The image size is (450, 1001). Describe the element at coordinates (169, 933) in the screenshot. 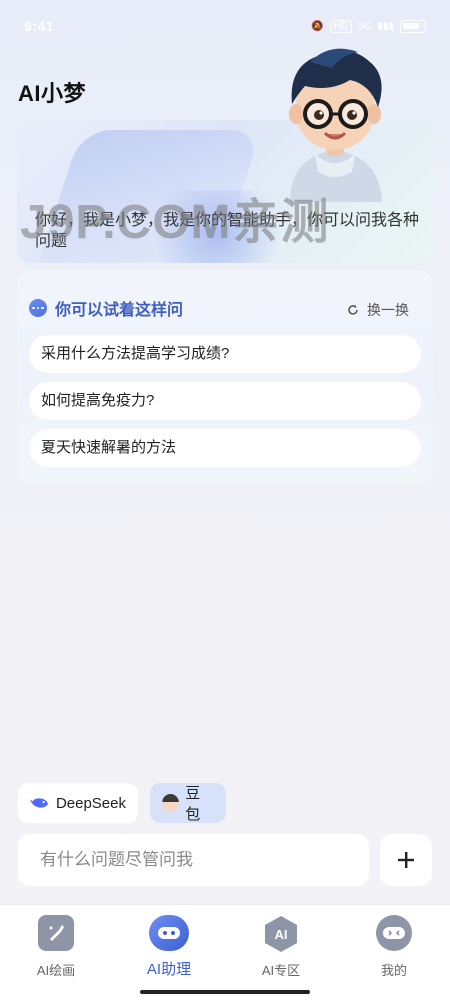

I see `robot-chat-icon` at that location.